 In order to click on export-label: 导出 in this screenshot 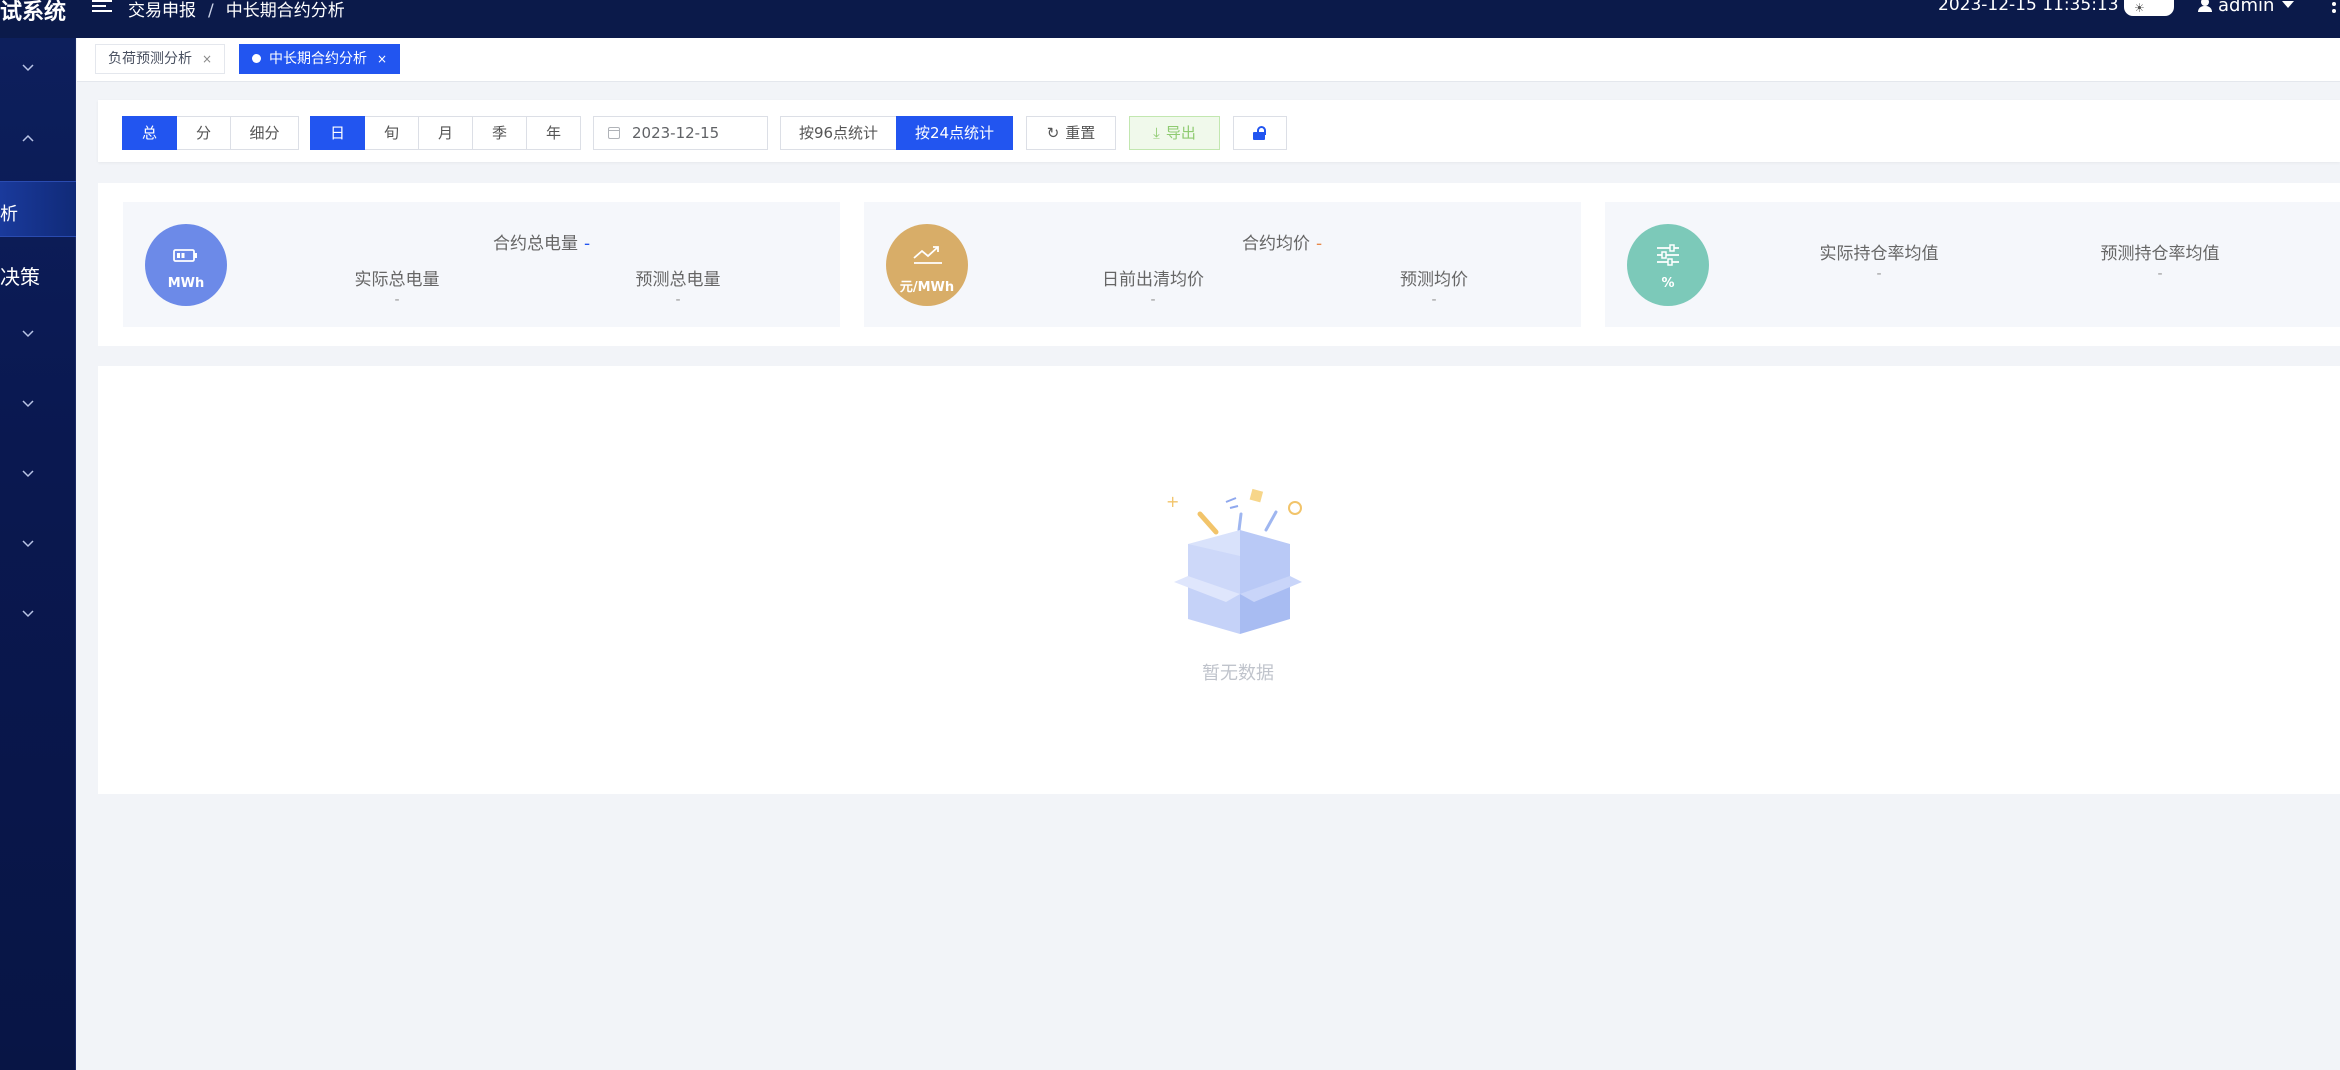, I will do `click(1180, 133)`.